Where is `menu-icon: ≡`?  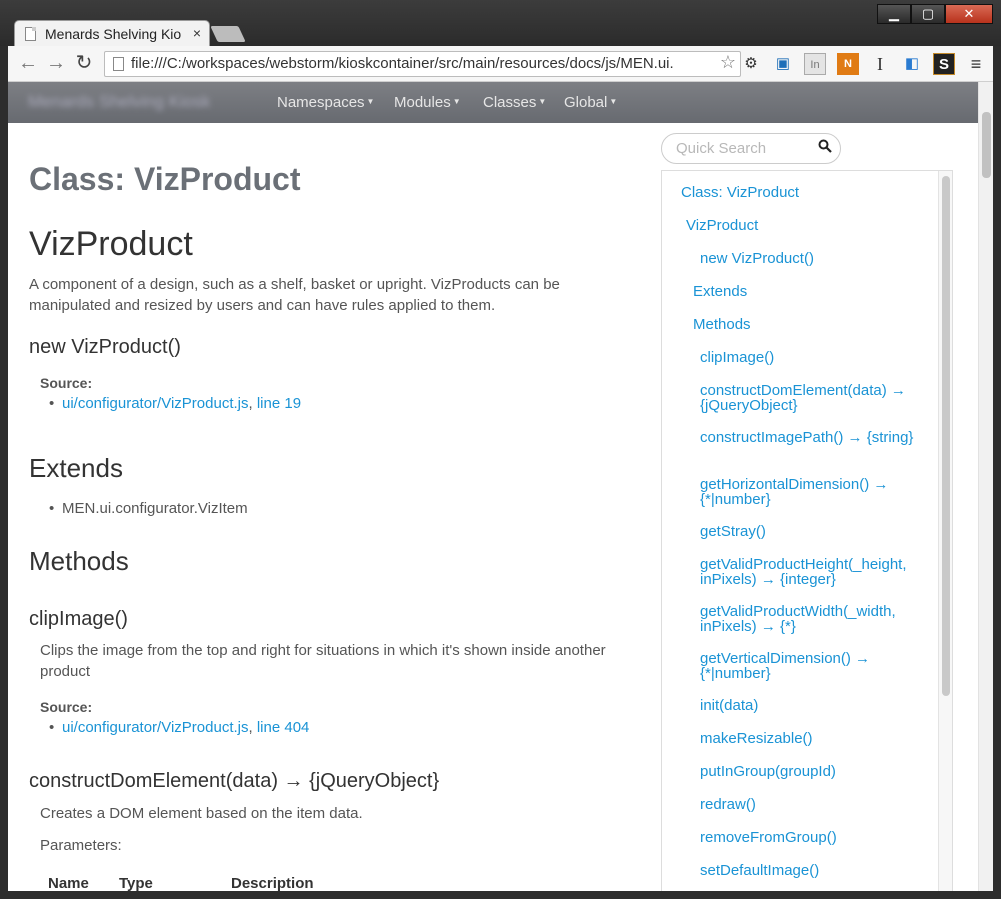
menu-icon: ≡ is located at coordinates (976, 64).